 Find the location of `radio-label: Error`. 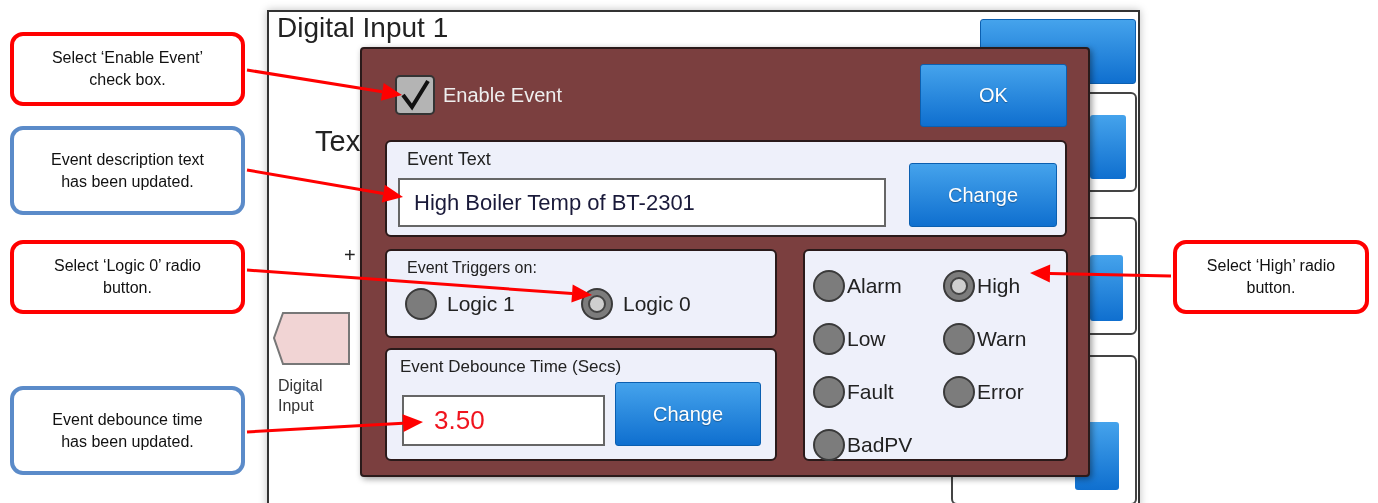

radio-label: Error is located at coordinates (1000, 391).